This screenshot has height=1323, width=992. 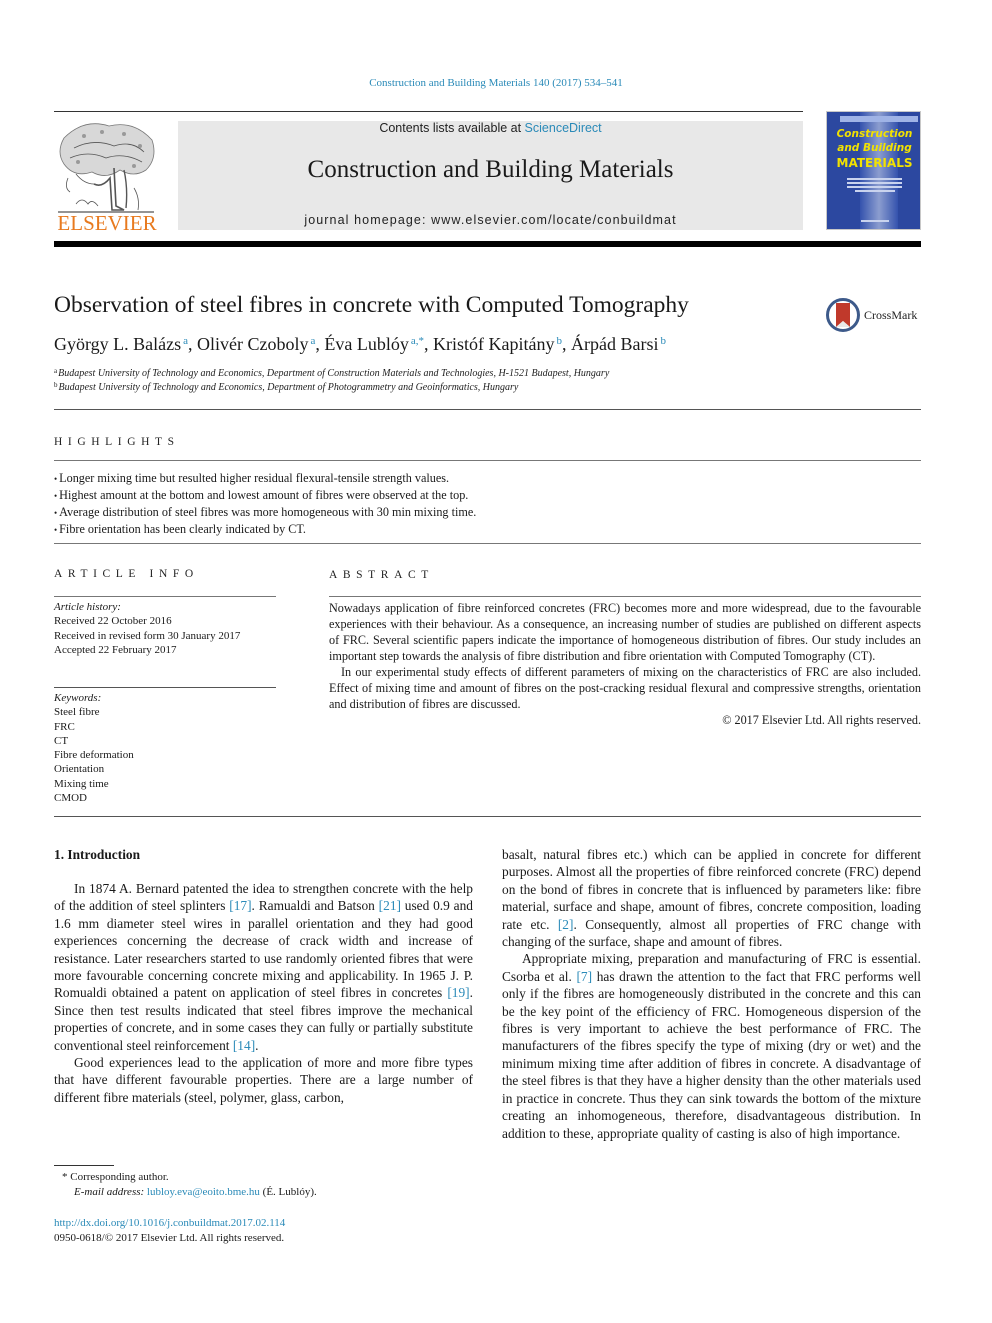 What do you see at coordinates (203, 1192) in the screenshot?
I see `email-link: lubloy.eva@eoito.bme.hu` at bounding box center [203, 1192].